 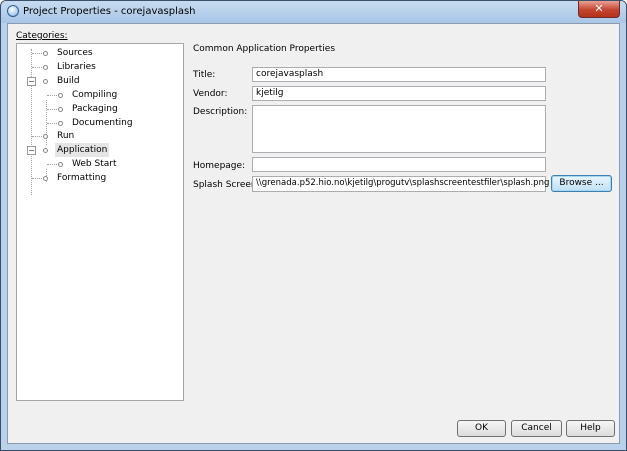 What do you see at coordinates (264, 49) in the screenshot?
I see `section-title: Common Application Properties` at bounding box center [264, 49].